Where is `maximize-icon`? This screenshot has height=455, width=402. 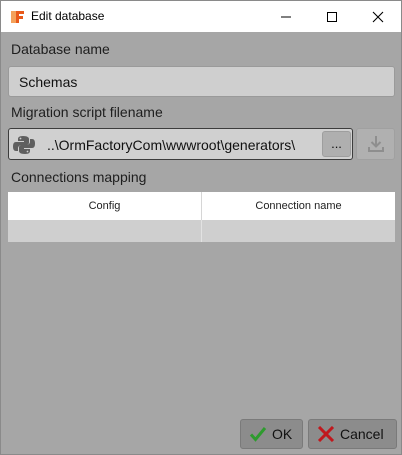 maximize-icon is located at coordinates (332, 16).